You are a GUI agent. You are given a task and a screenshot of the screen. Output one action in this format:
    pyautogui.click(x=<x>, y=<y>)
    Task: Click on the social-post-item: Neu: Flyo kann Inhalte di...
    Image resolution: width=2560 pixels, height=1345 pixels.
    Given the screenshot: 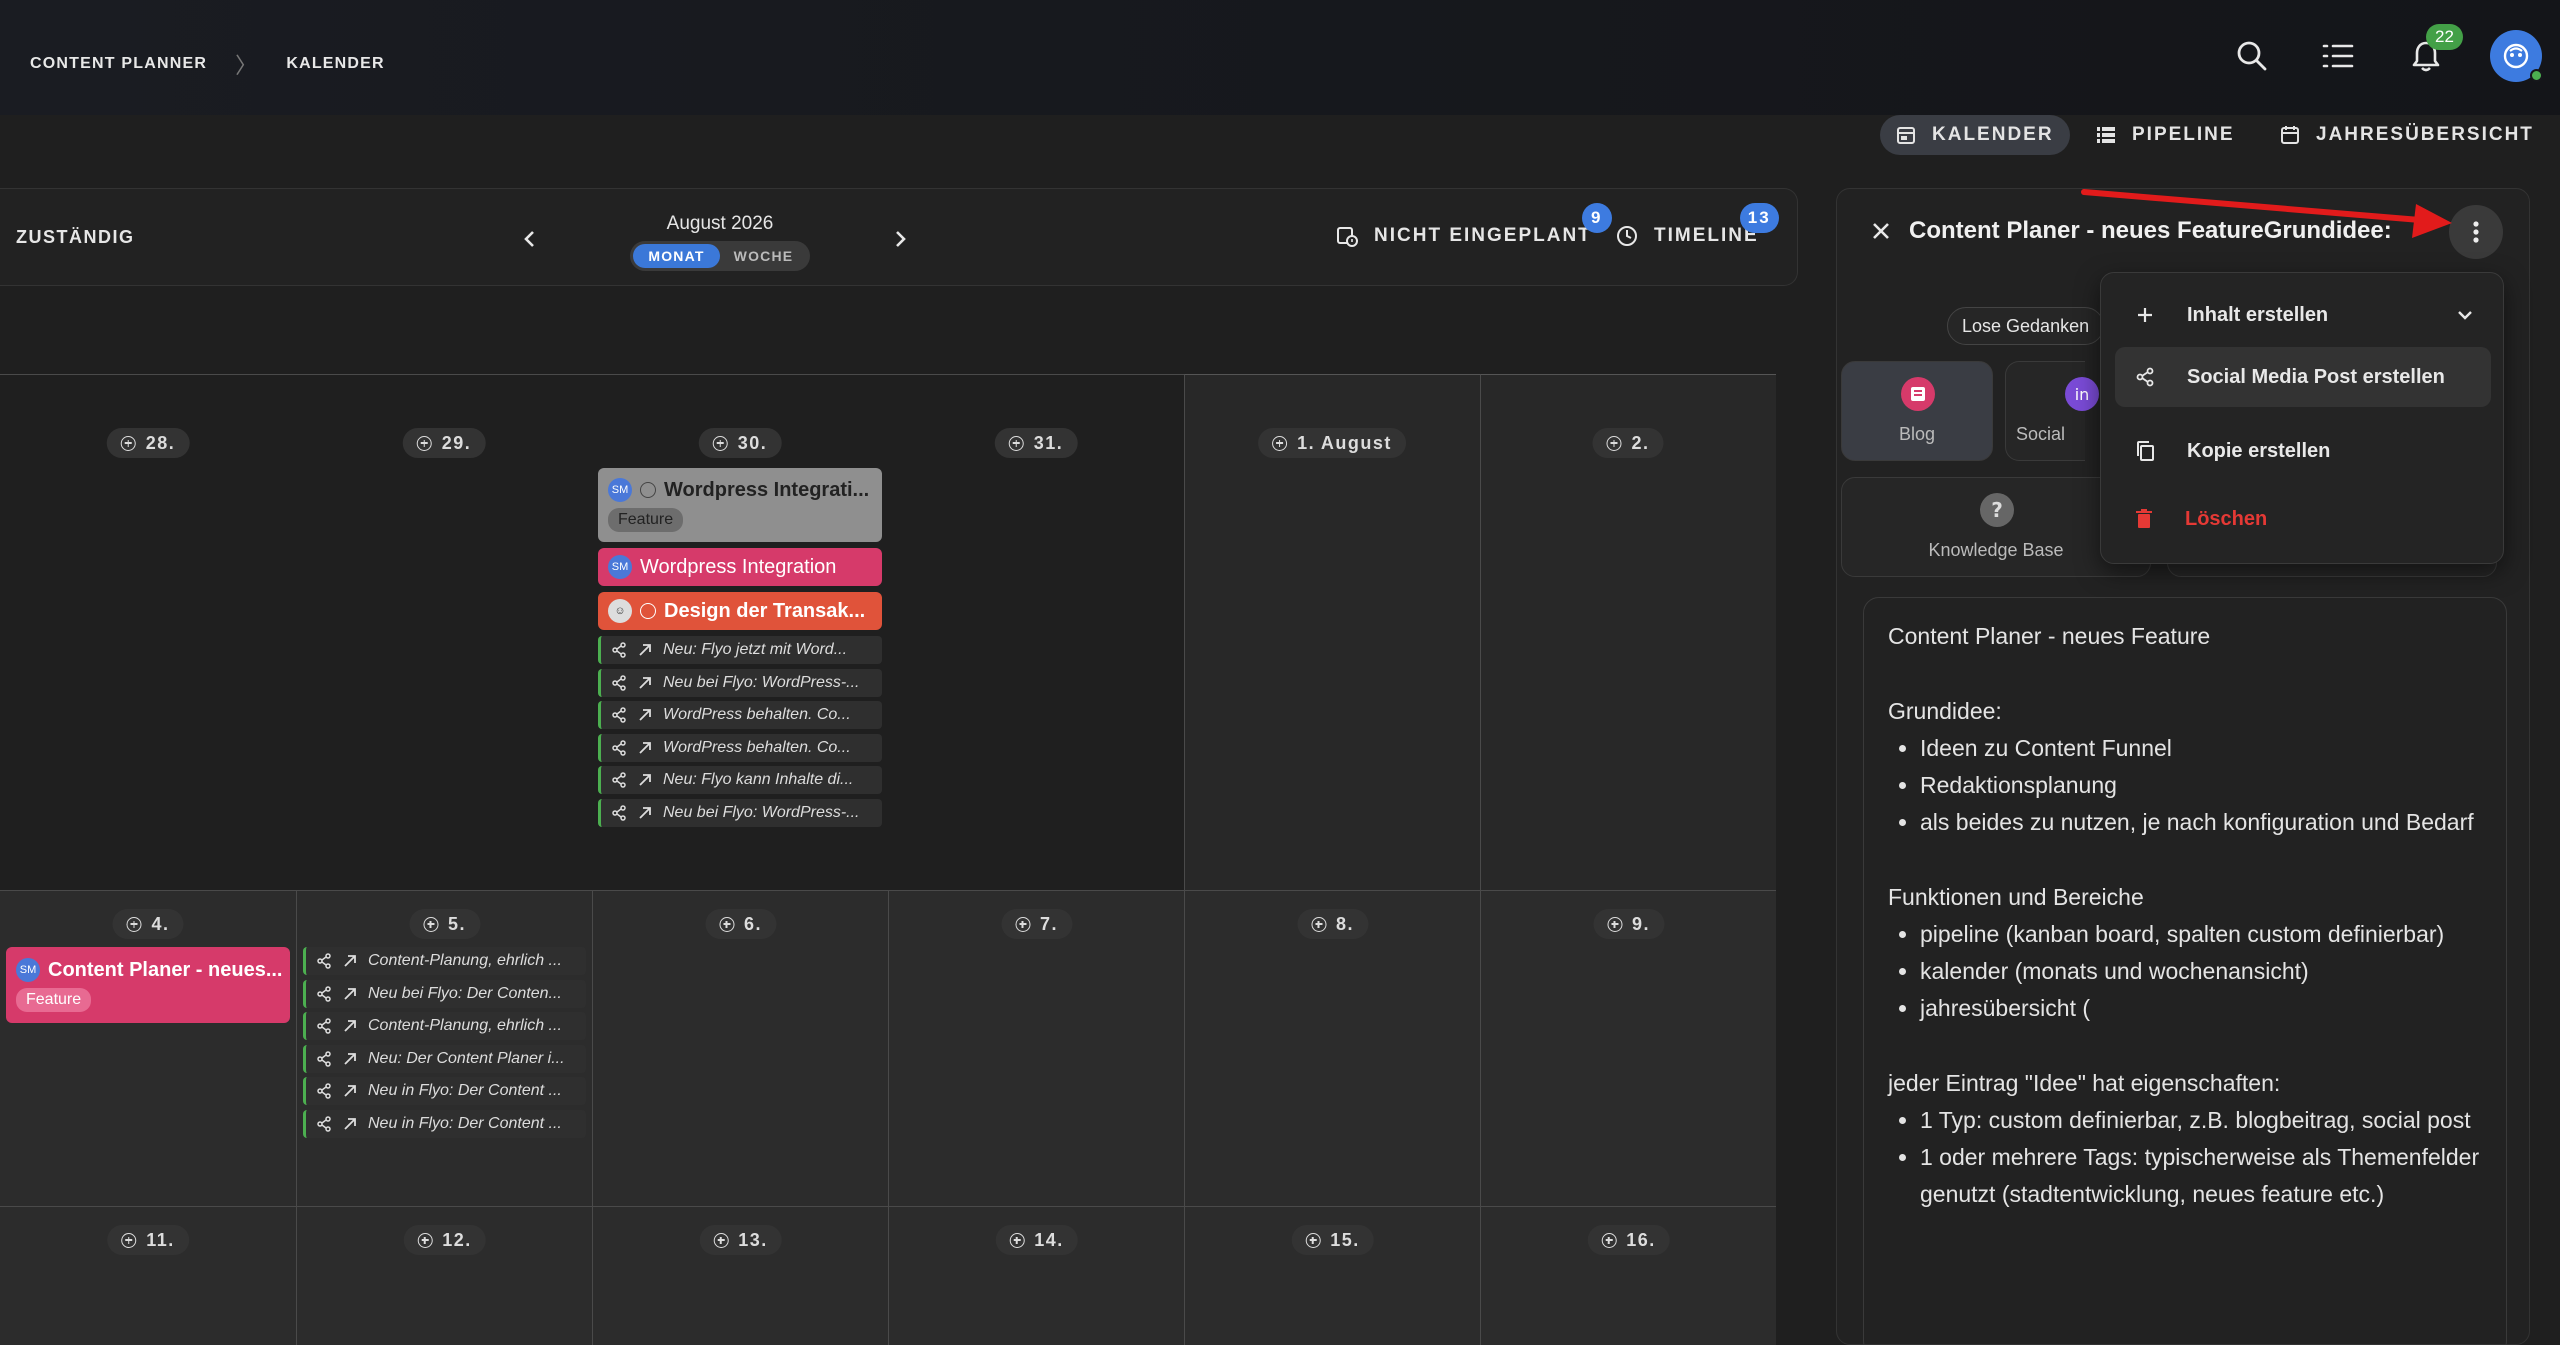 What is the action you would take?
    pyautogui.click(x=740, y=780)
    